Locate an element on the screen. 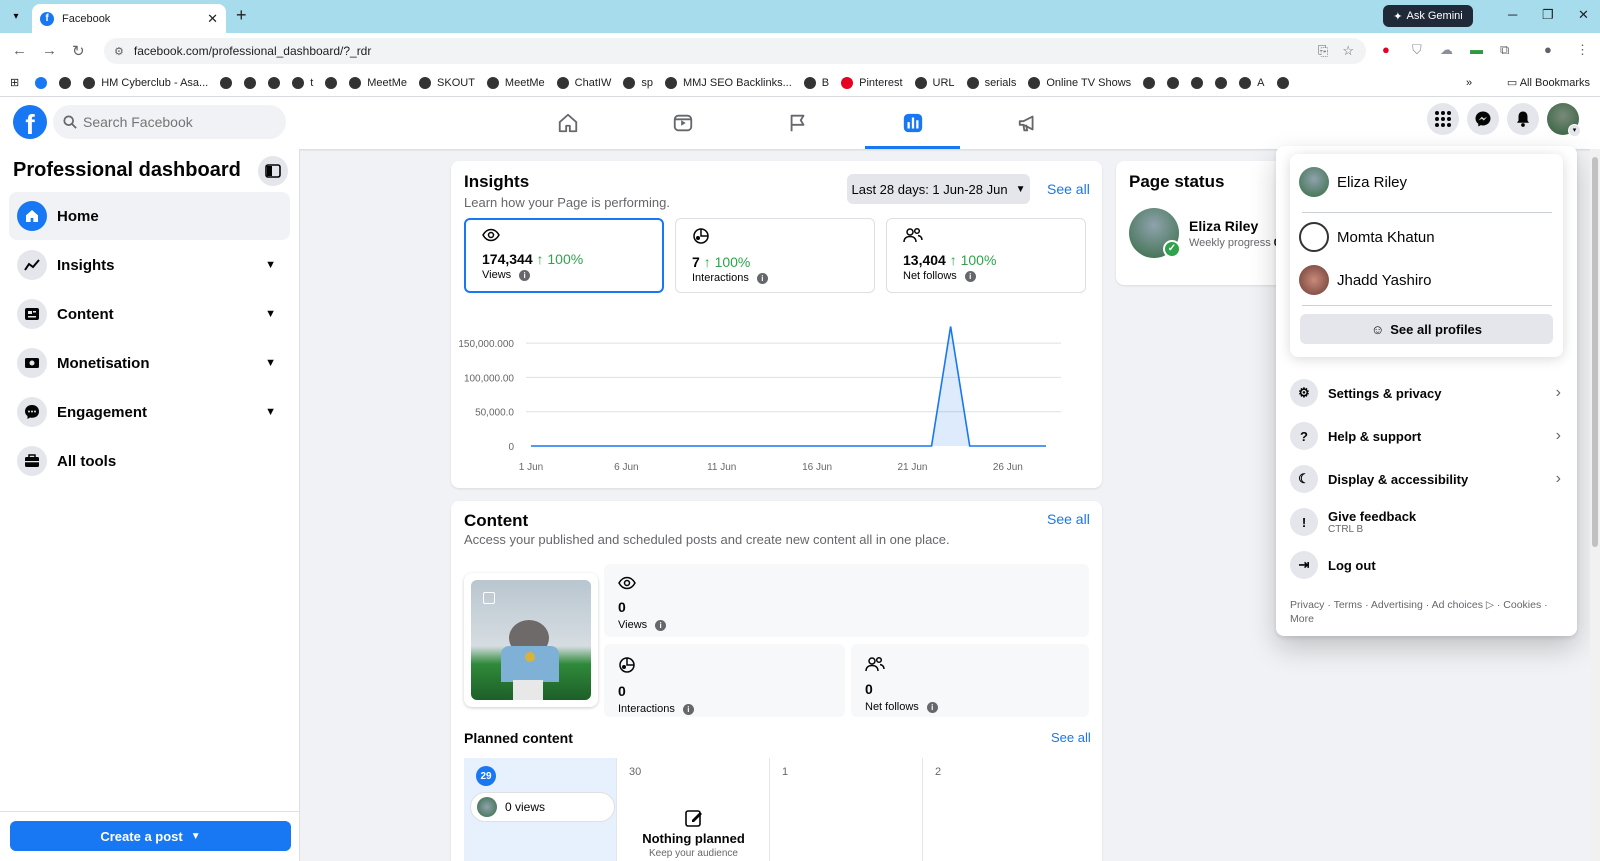  bookmark-item: B is located at coordinates (816, 82).